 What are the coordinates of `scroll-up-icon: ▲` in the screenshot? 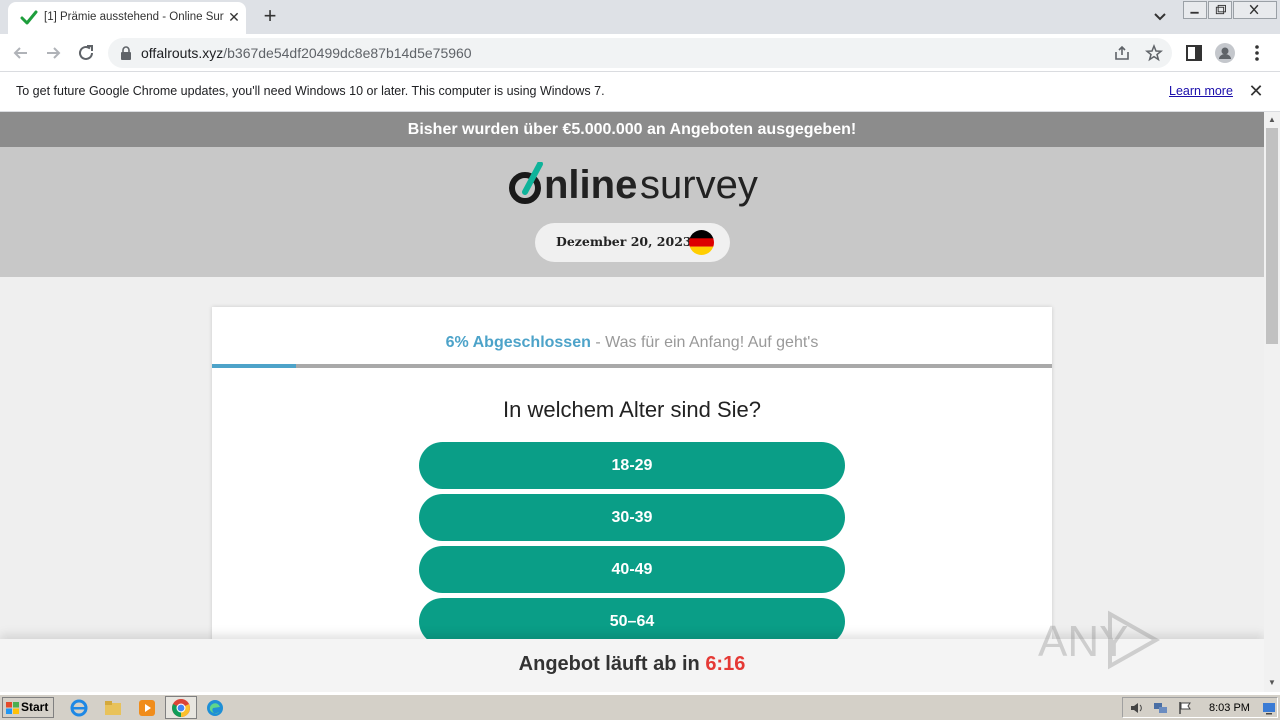 It's located at (1272, 120).